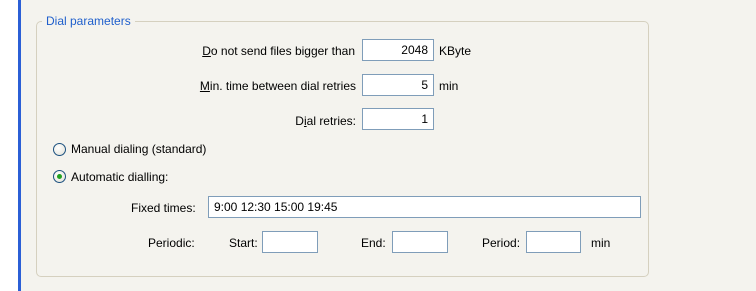 This screenshot has height=291, width=756. I want to click on min-time-label: Min. time between dial retries, so click(253, 86).